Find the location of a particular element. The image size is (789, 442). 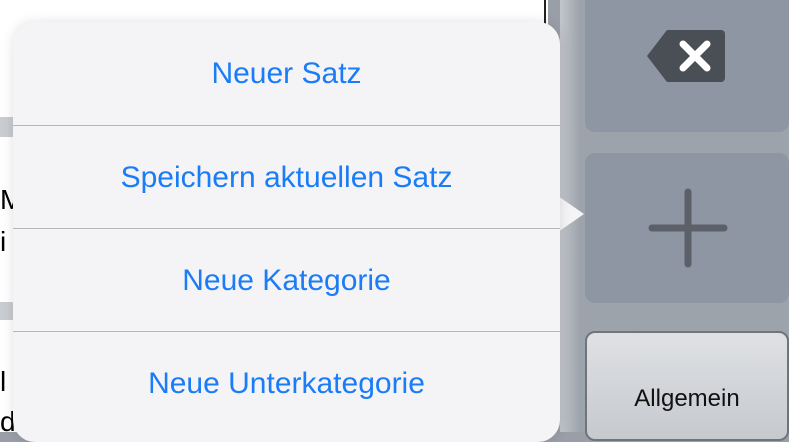

background-text-char: l is located at coordinates (3, 381).